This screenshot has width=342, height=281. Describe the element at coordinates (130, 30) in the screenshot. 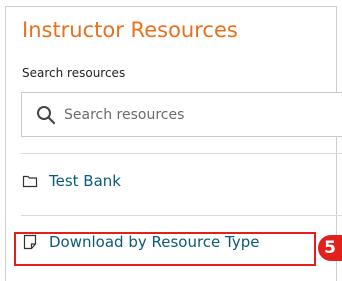

I see `panel-title: Instructor Resources` at that location.